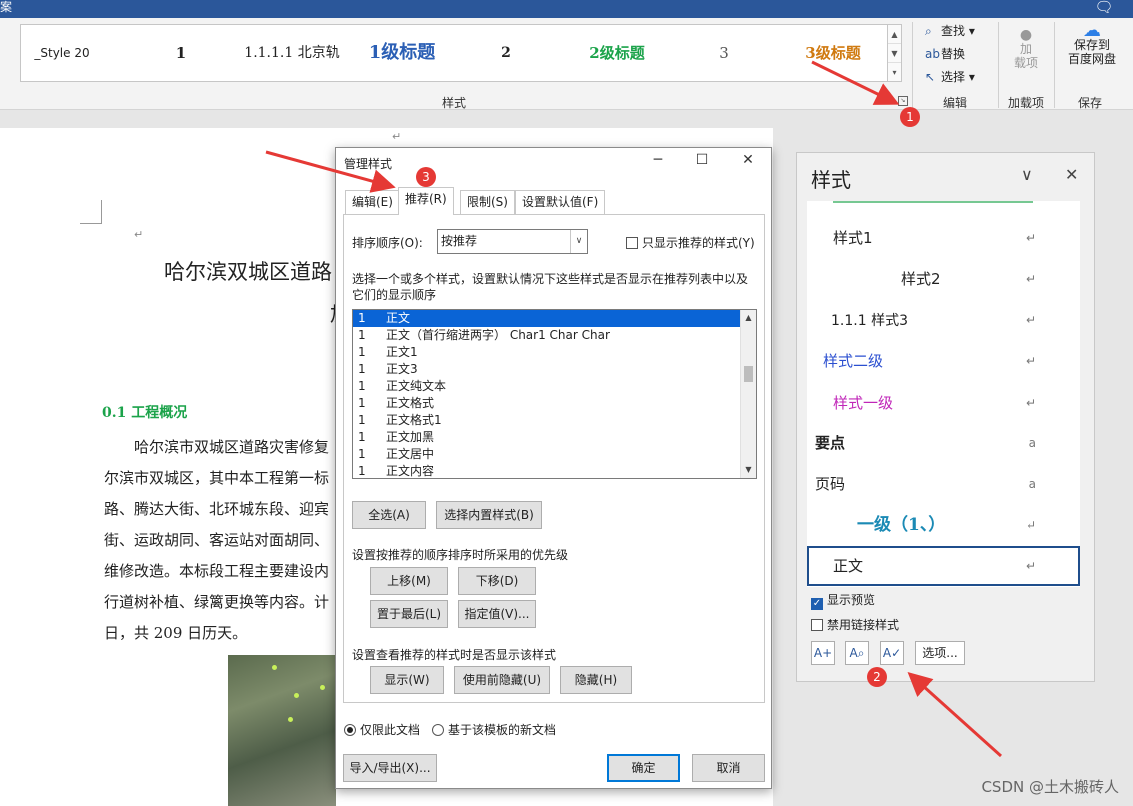  What do you see at coordinates (933, 202) in the screenshot?
I see `clipped-list-item` at bounding box center [933, 202].